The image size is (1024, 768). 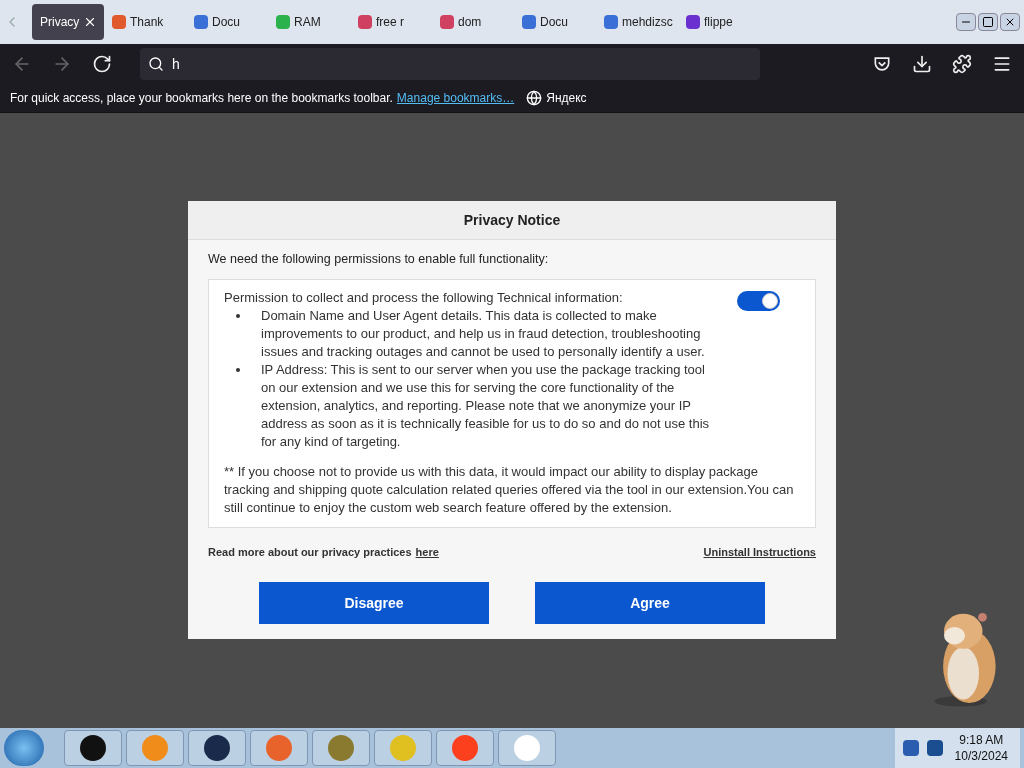 What do you see at coordinates (639, 22) in the screenshot?
I see `browser-tab: mehdizsc` at bounding box center [639, 22].